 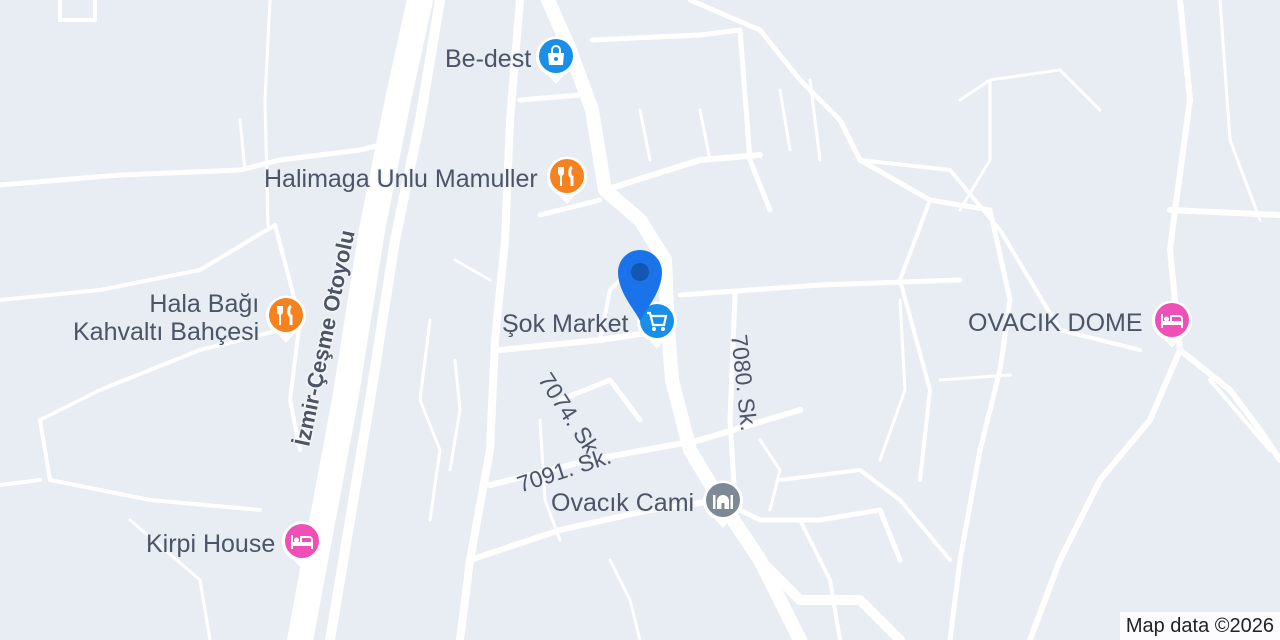 What do you see at coordinates (488, 58) in the screenshot?
I see `poi-label: Be-dest` at bounding box center [488, 58].